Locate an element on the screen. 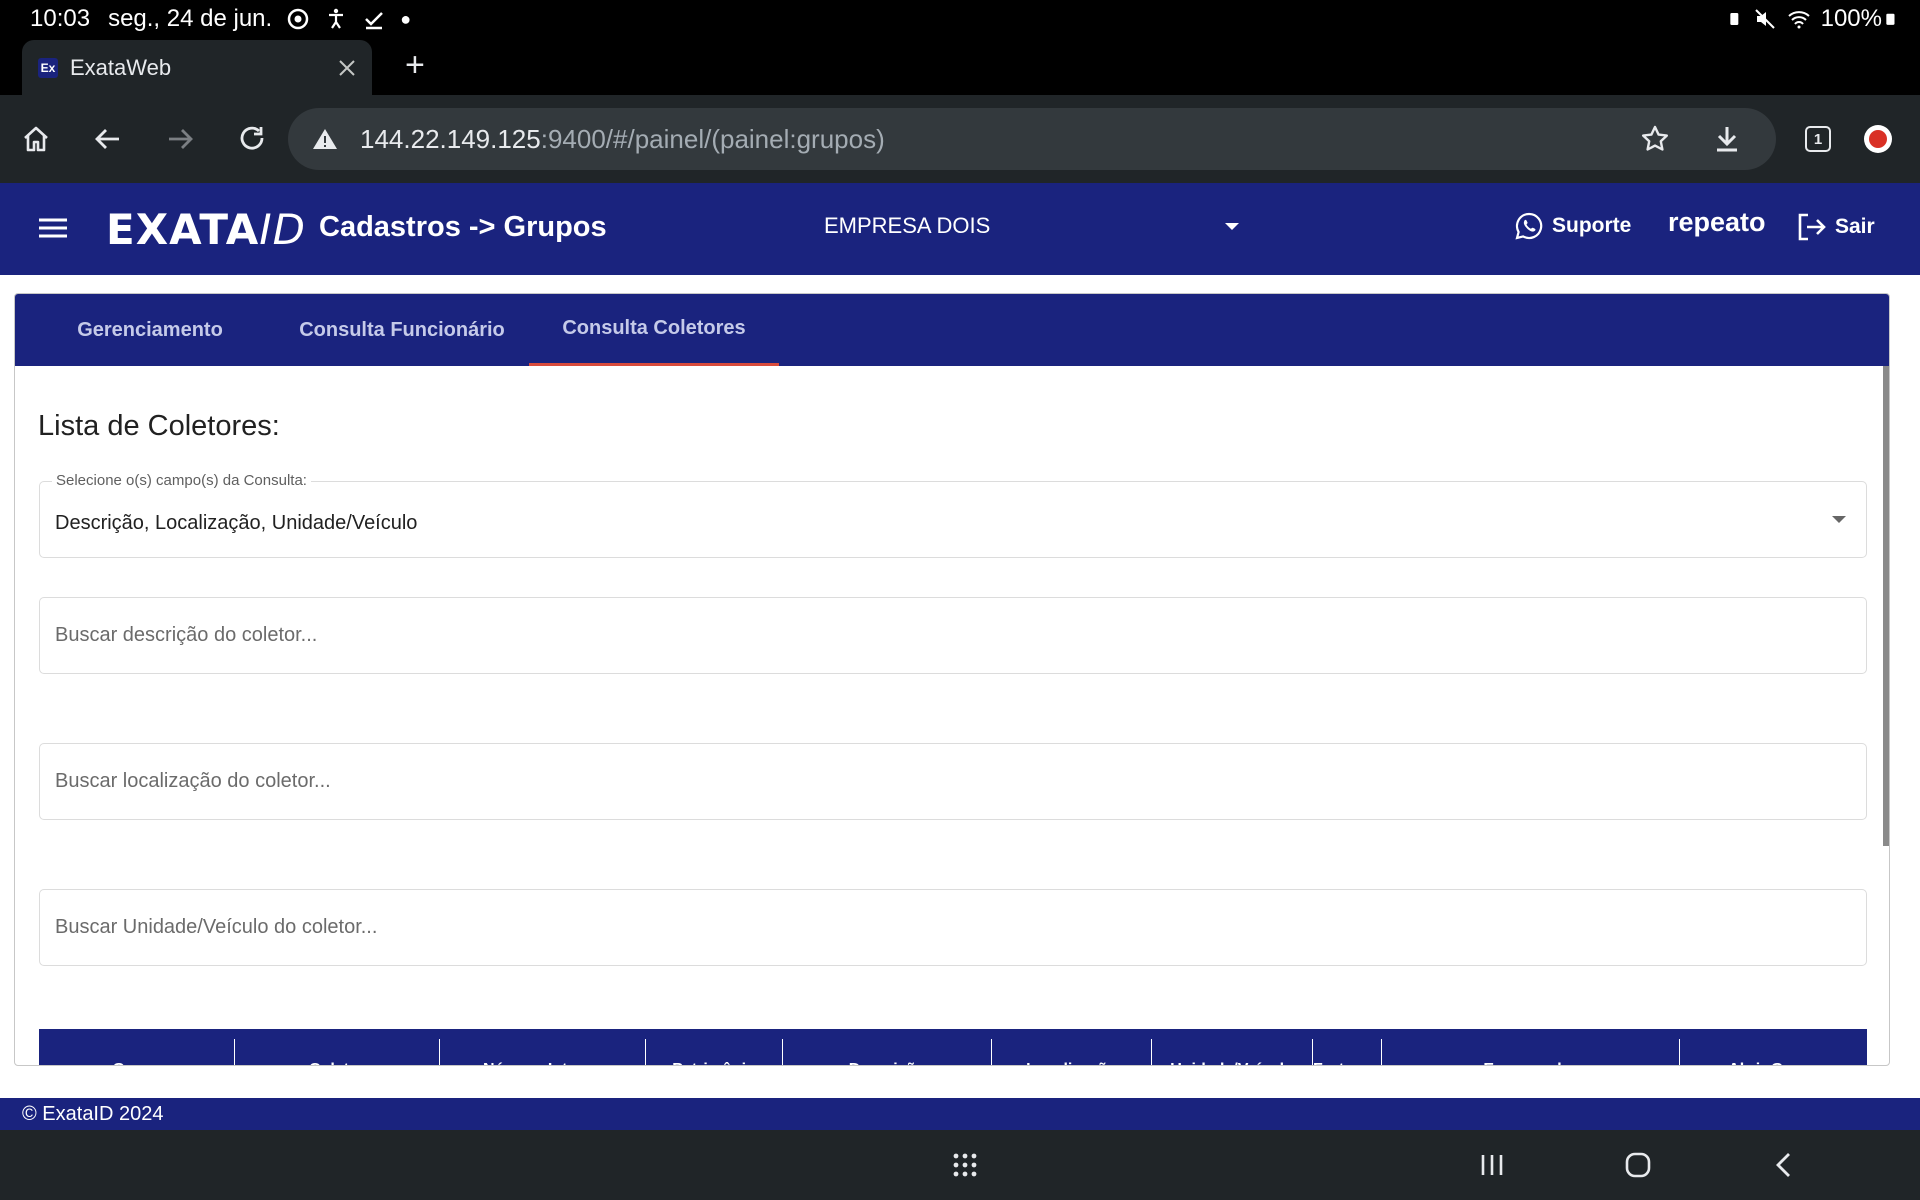 The image size is (1920, 1200). company-select: EMPRESA DOIS is located at coordinates (907, 226).